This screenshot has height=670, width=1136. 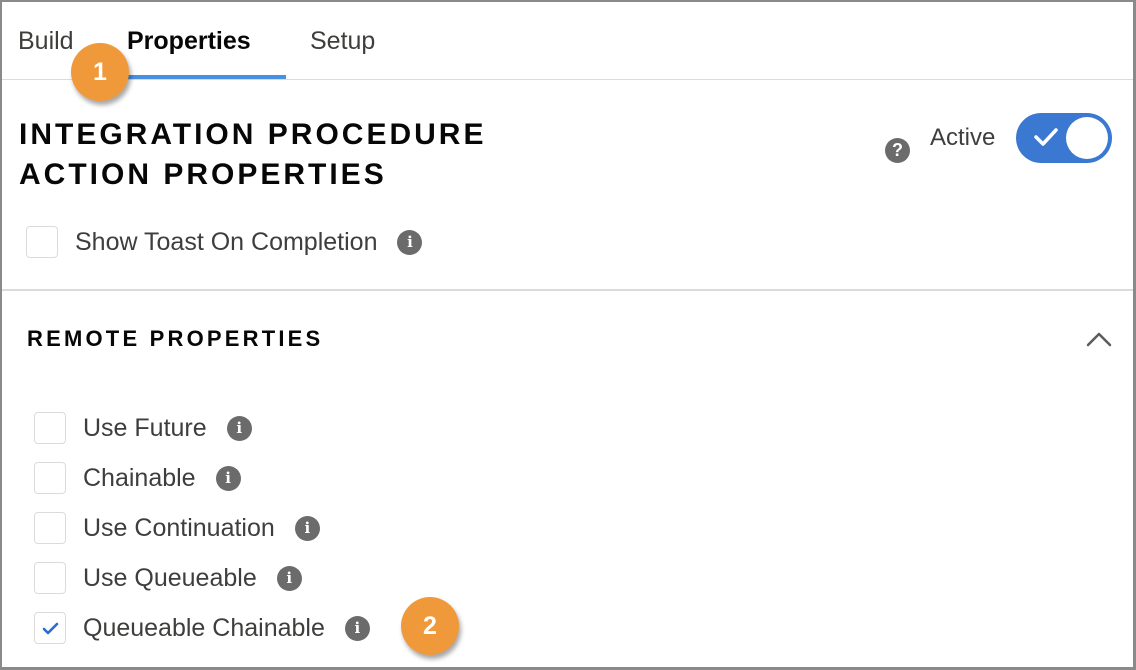 I want to click on option-show-toast: Show Toast On Completion i, so click(x=224, y=242).